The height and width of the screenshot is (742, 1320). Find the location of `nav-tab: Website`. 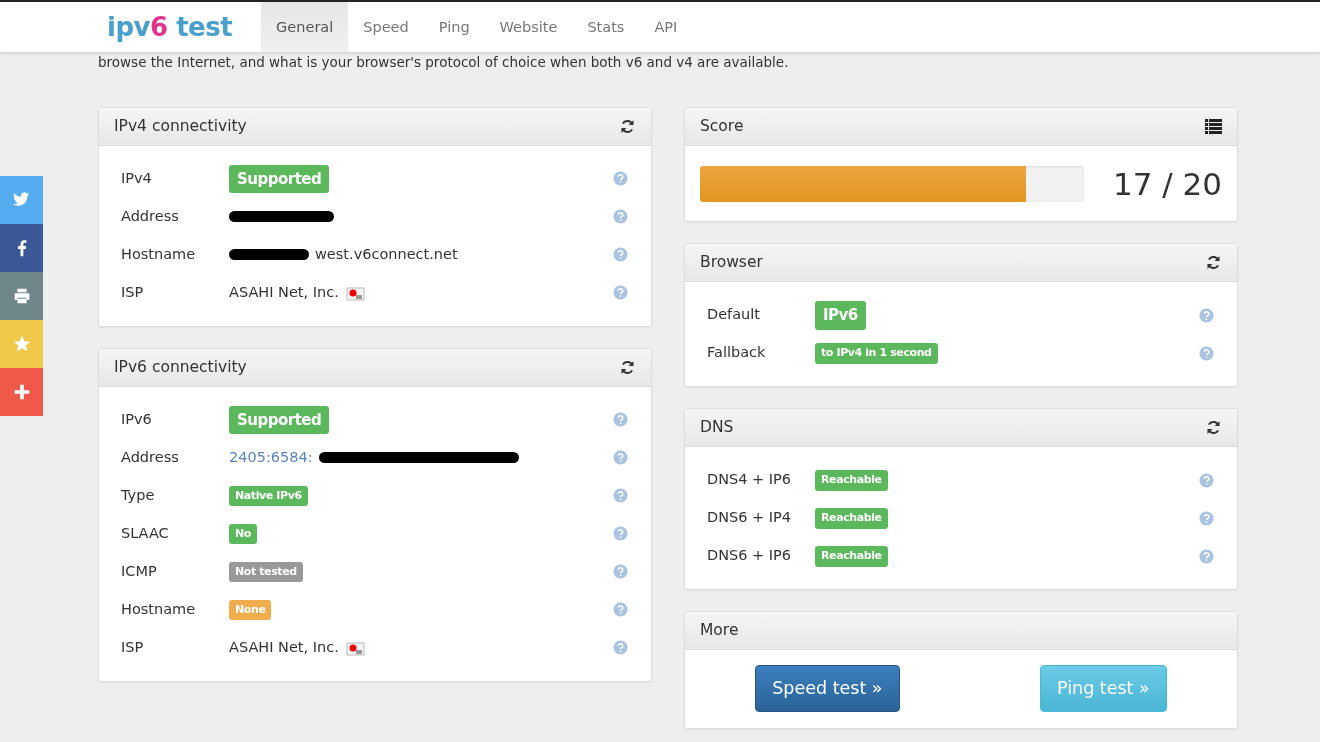

nav-tab: Website is located at coordinates (528, 27).